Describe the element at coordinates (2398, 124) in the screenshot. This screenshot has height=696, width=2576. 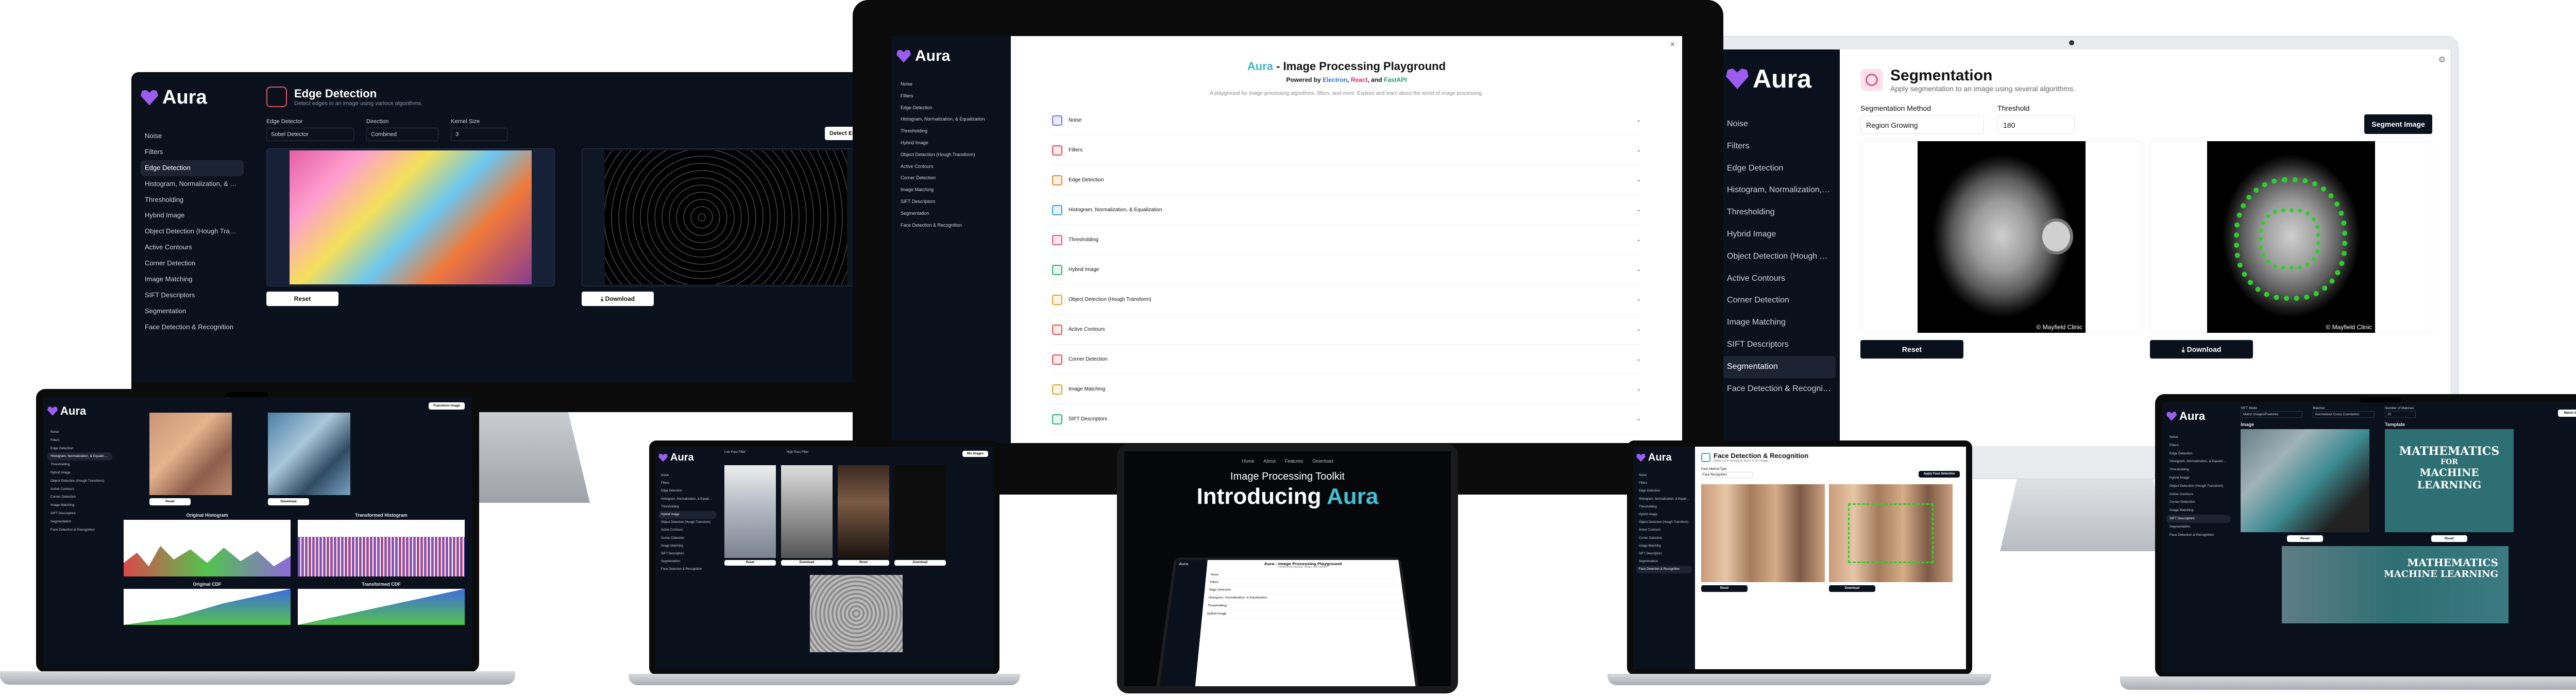
I see `segment-image-button: Segment Image` at that location.